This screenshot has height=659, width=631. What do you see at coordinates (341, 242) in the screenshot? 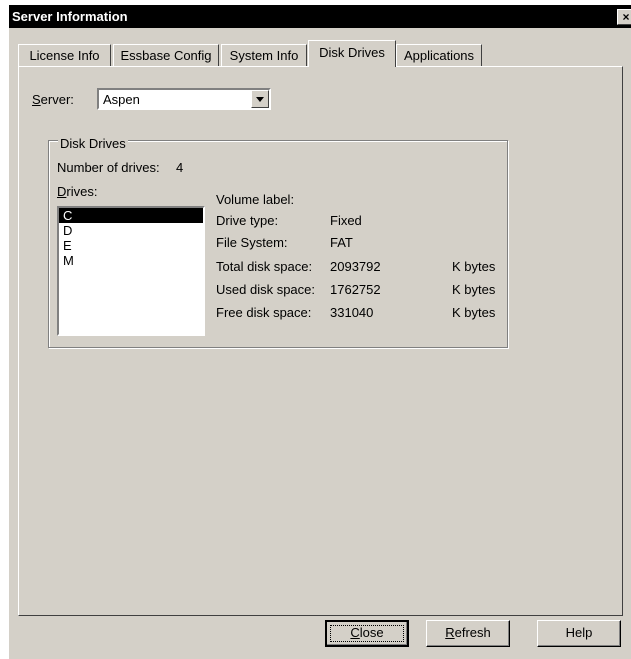
I see `file-system-value: FAT` at bounding box center [341, 242].